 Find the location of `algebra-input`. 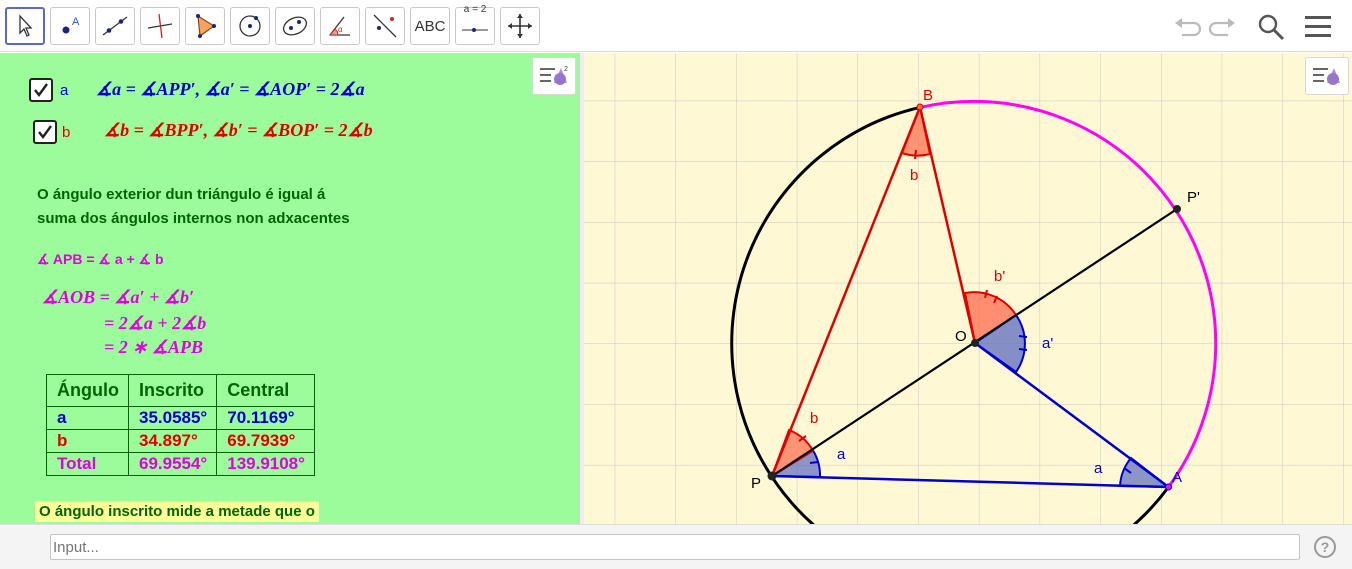

algebra-input is located at coordinates (675, 547).